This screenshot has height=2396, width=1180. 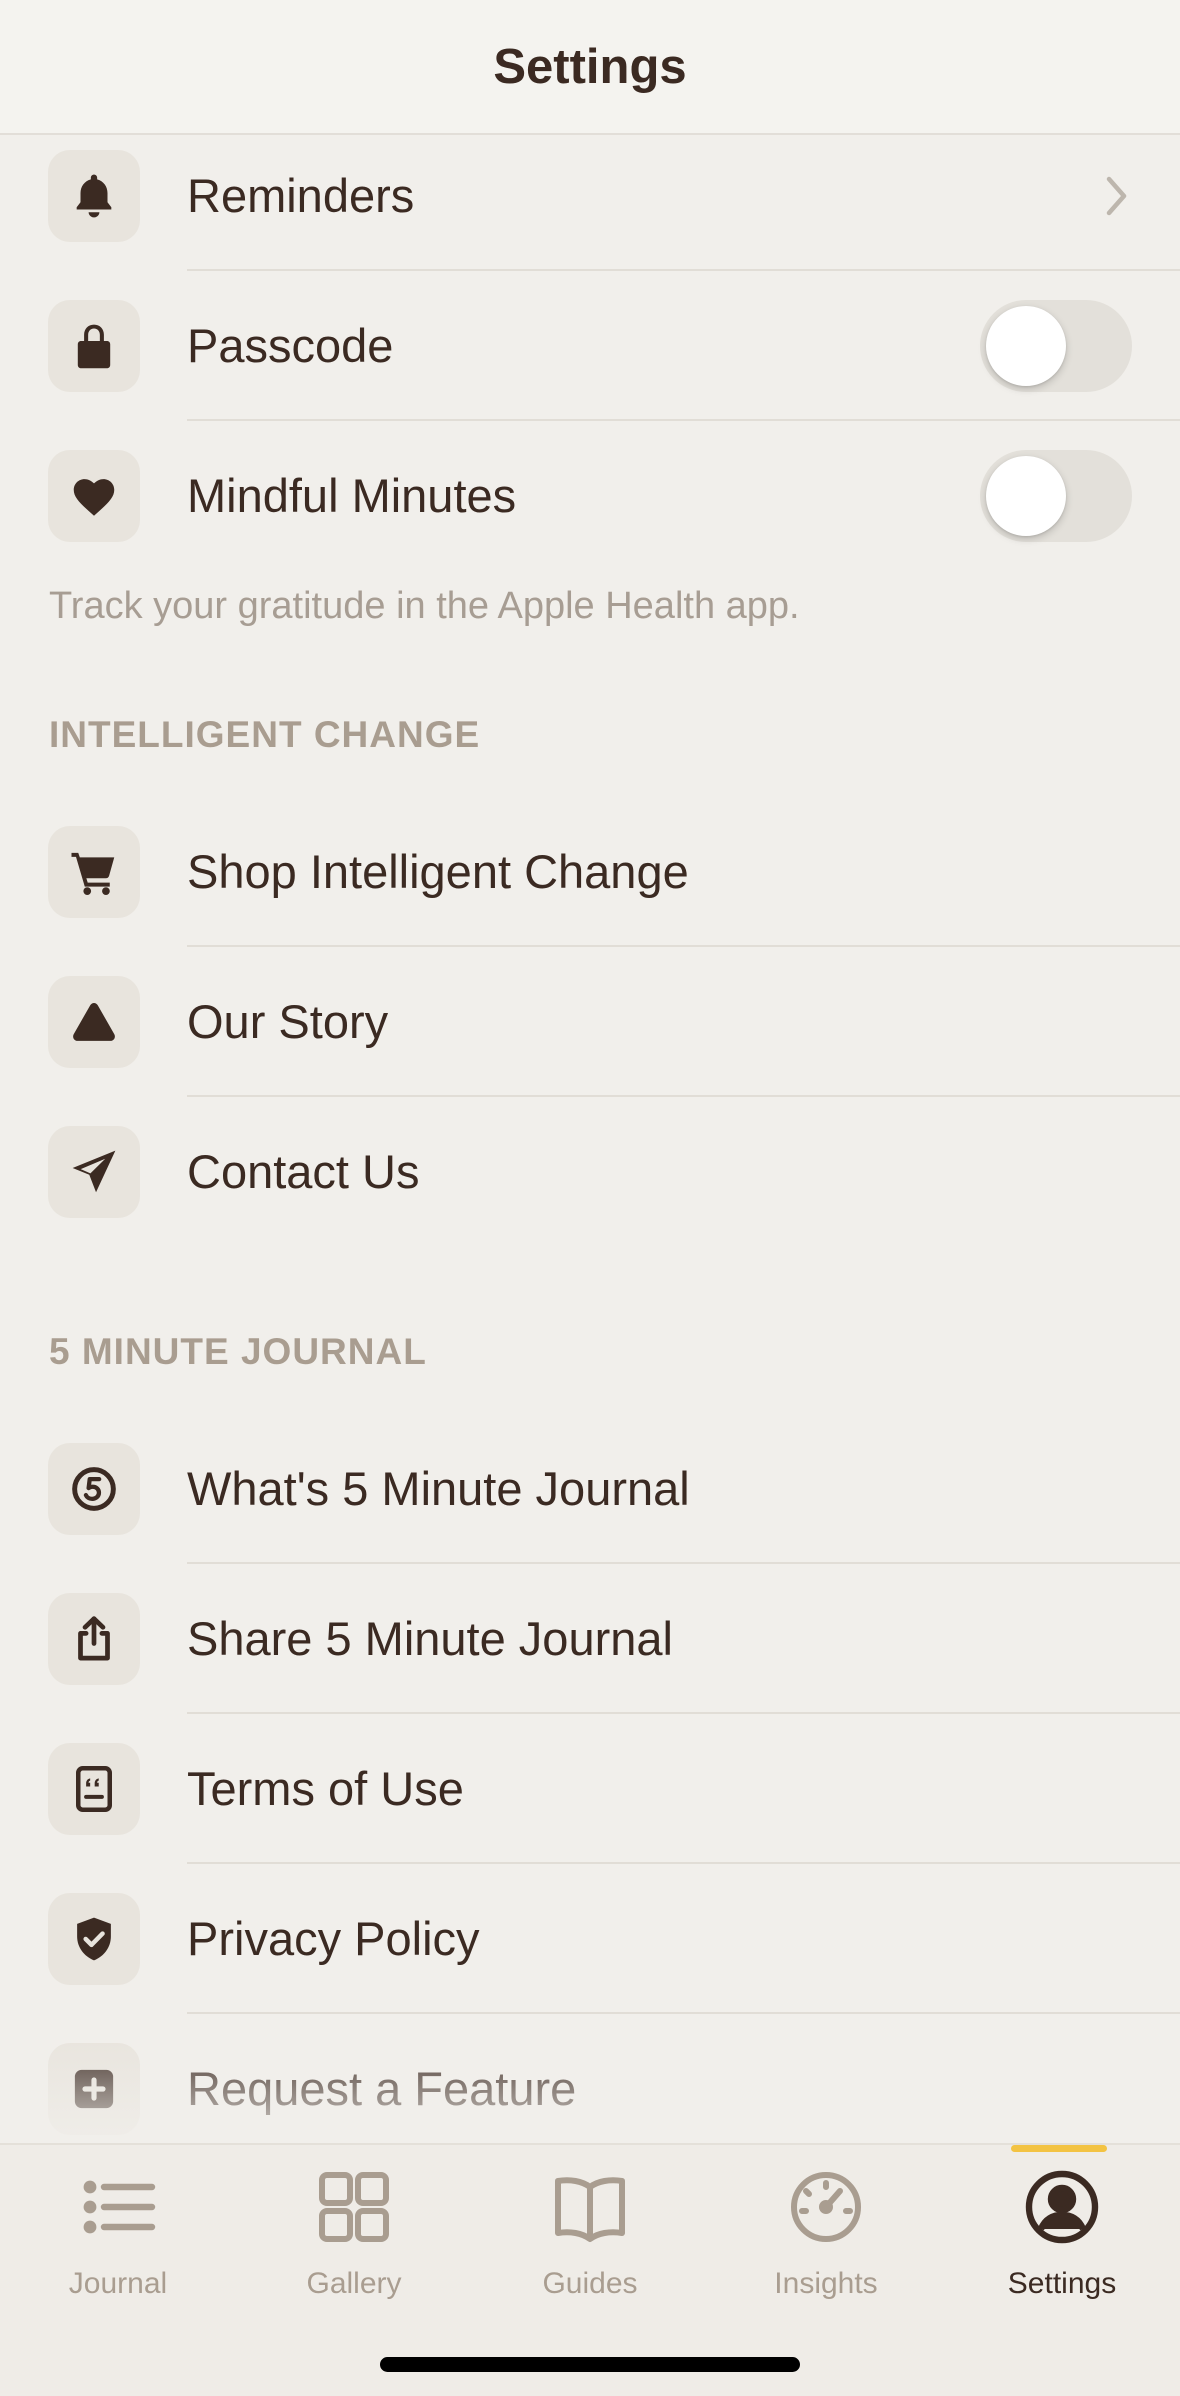 I want to click on row-whats-5mj: What's 5 Minute Journal, so click(x=590, y=1489).